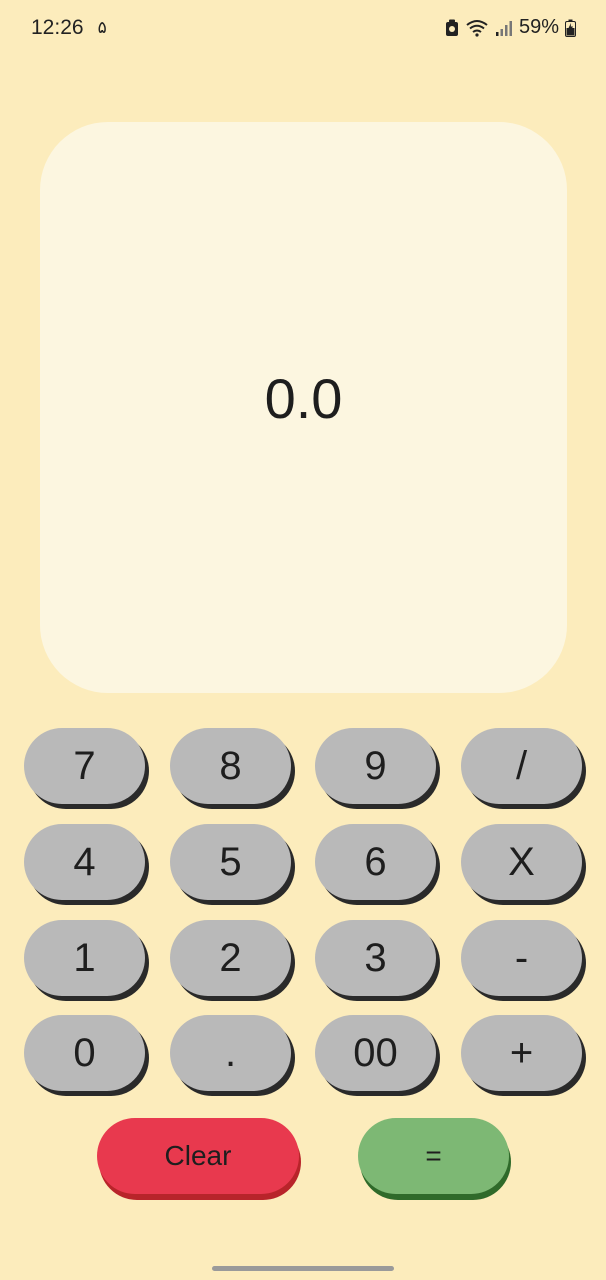 This screenshot has width=606, height=1280. I want to click on key-2: 2, so click(230, 958).